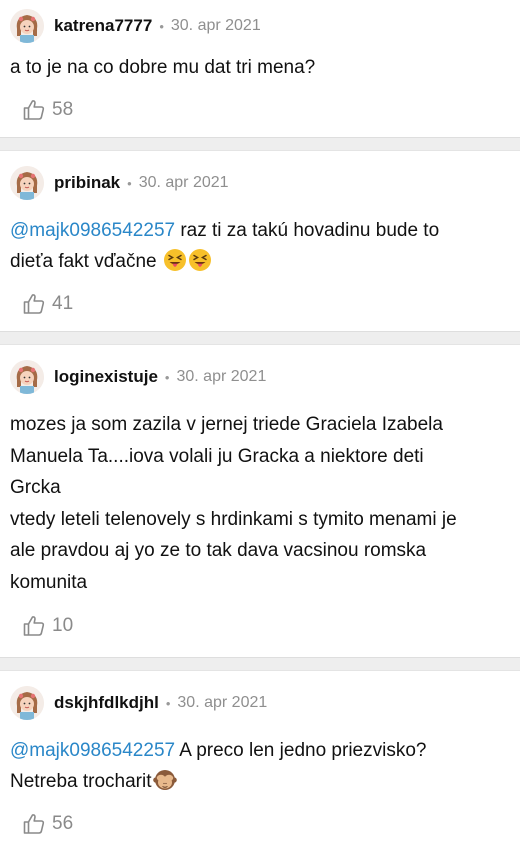  I want to click on like-area: 41, so click(259, 304).